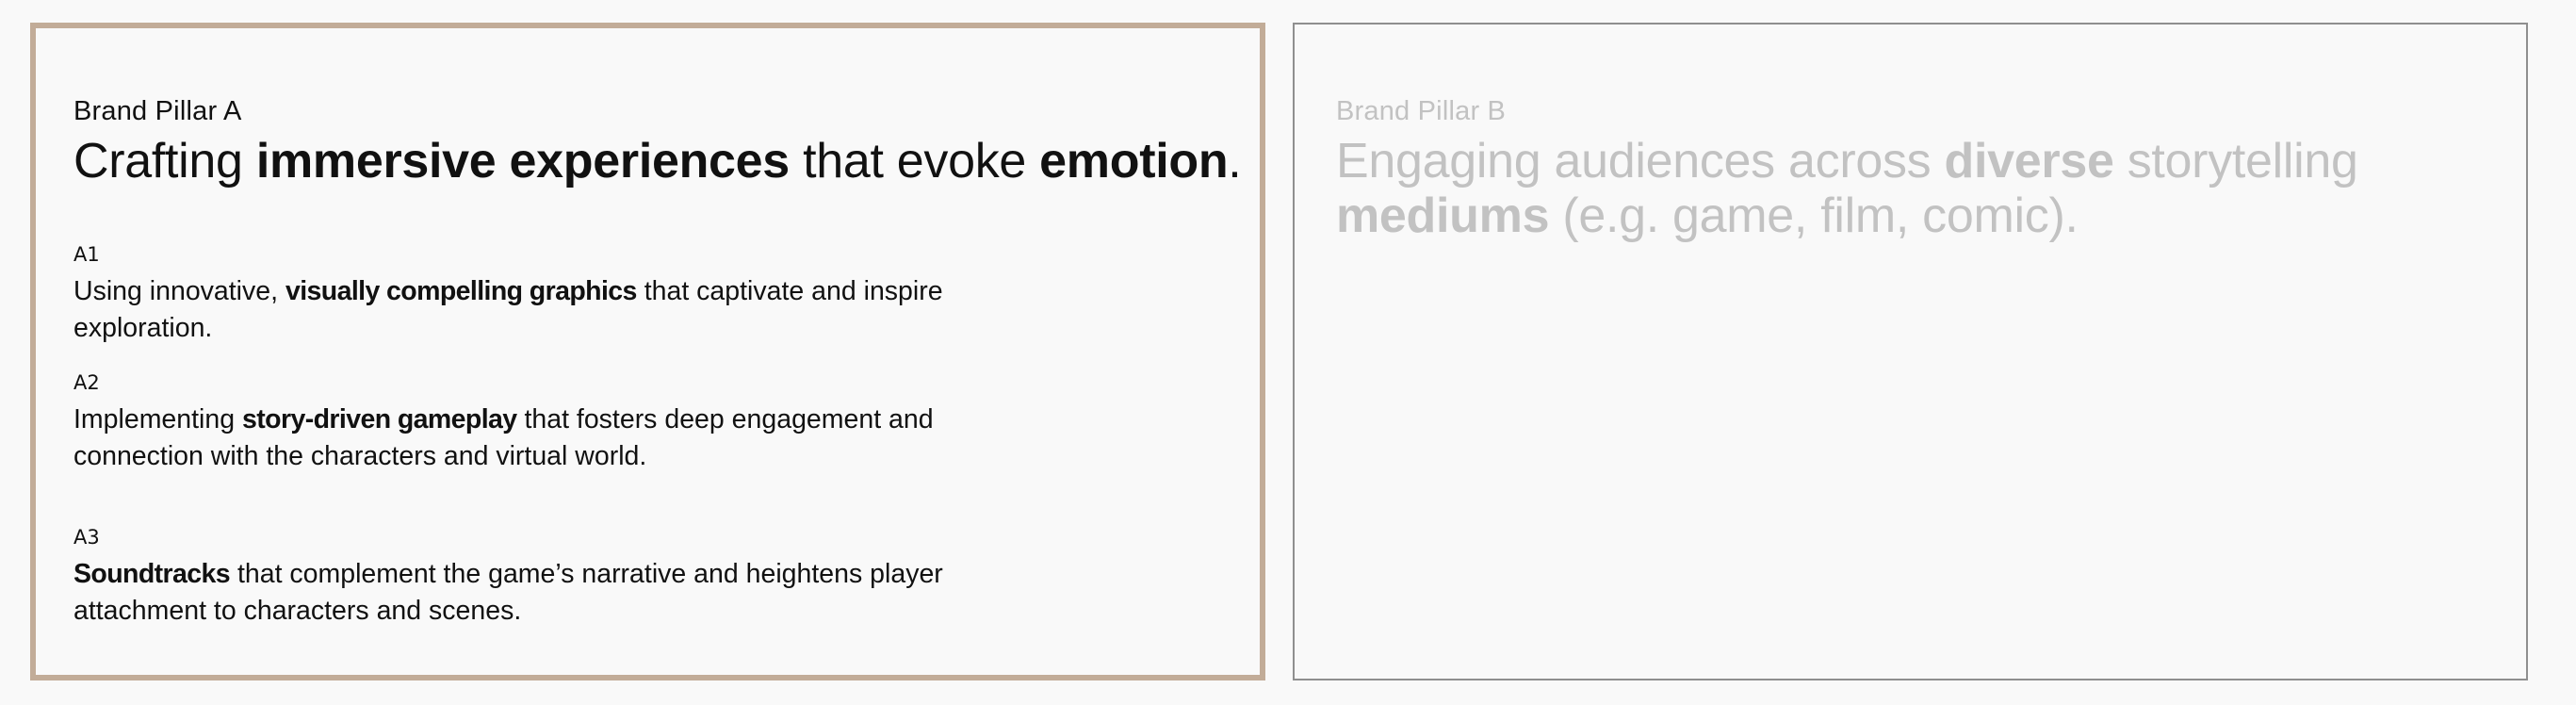  Describe the element at coordinates (914, 161) in the screenshot. I see `headline-text: that evoke` at that location.